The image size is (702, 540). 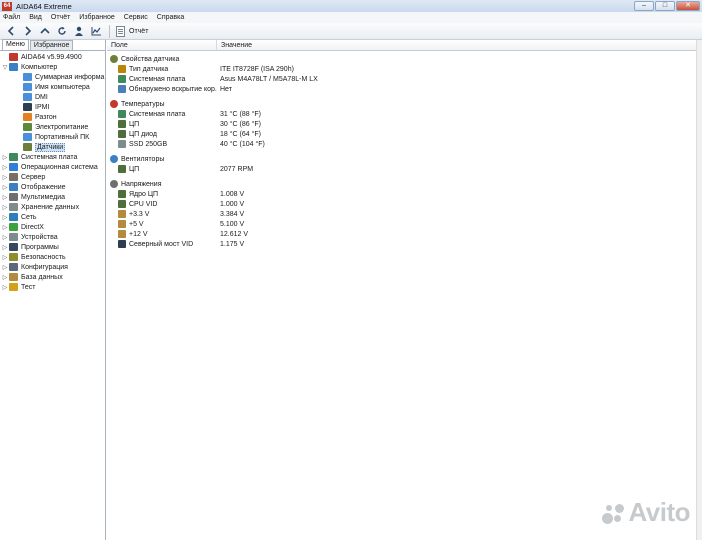 I want to click on tree-item: Разгон, so click(x=52, y=117).